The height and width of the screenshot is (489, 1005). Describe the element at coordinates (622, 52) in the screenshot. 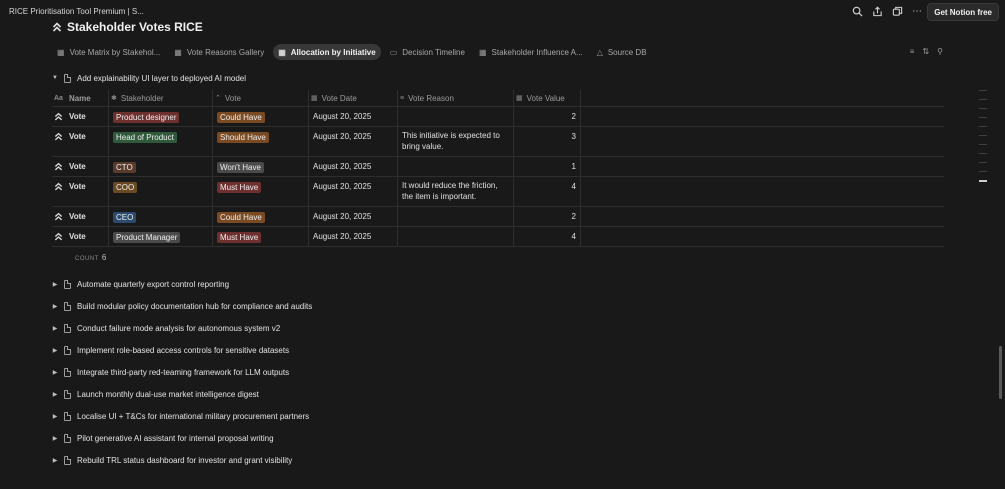

I see `tab-source-db: △ Source DB` at that location.